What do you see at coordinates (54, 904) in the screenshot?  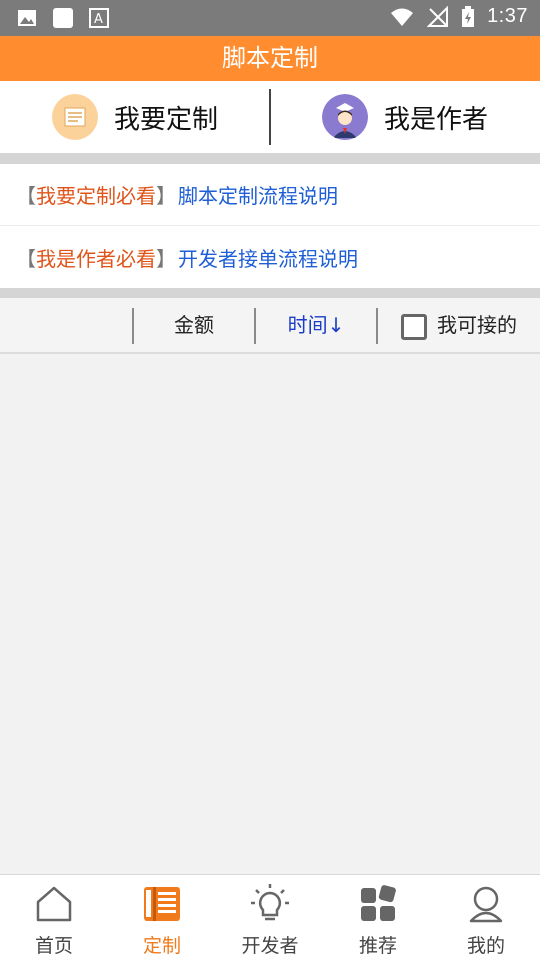 I see `home-icon` at bounding box center [54, 904].